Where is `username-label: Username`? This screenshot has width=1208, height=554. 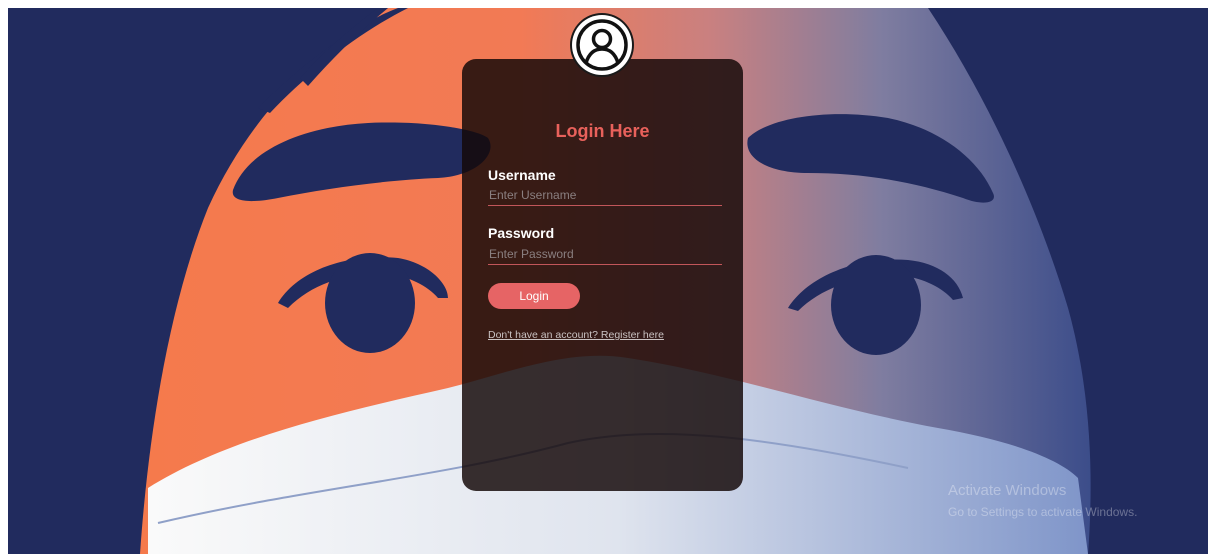
username-label: Username is located at coordinates (522, 175).